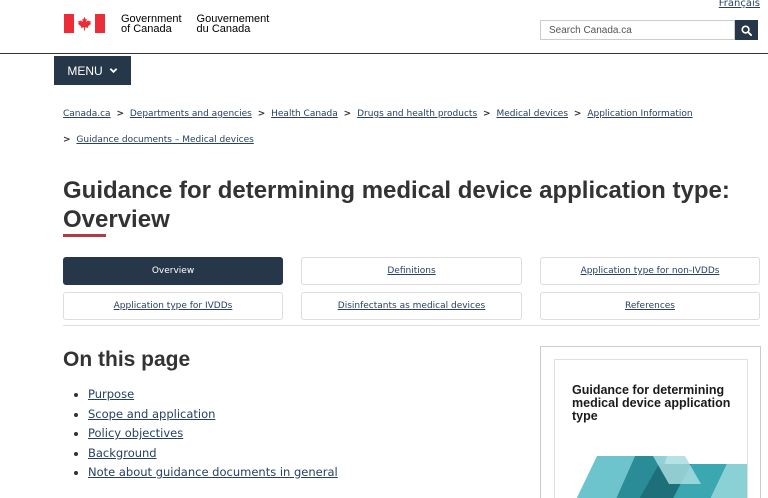  I want to click on toc-link-scope: Scope and application, so click(151, 414).